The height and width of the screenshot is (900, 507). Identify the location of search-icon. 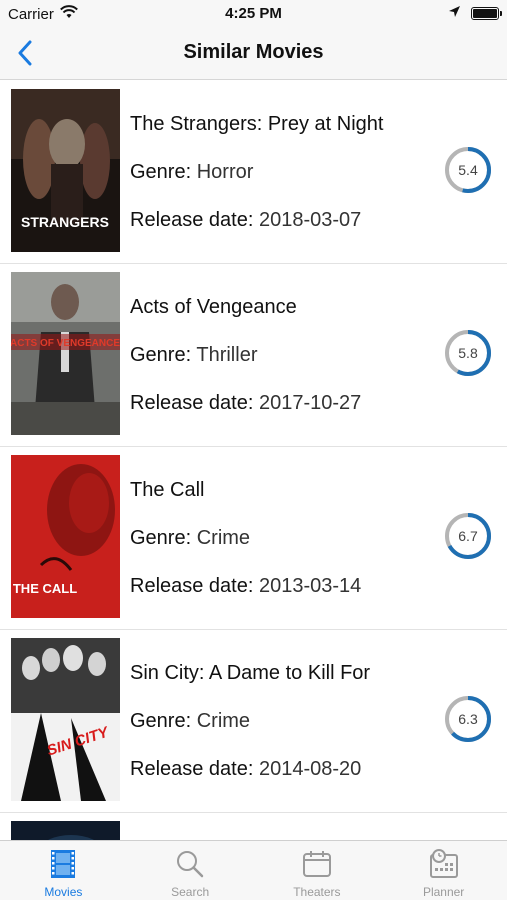
(190, 864).